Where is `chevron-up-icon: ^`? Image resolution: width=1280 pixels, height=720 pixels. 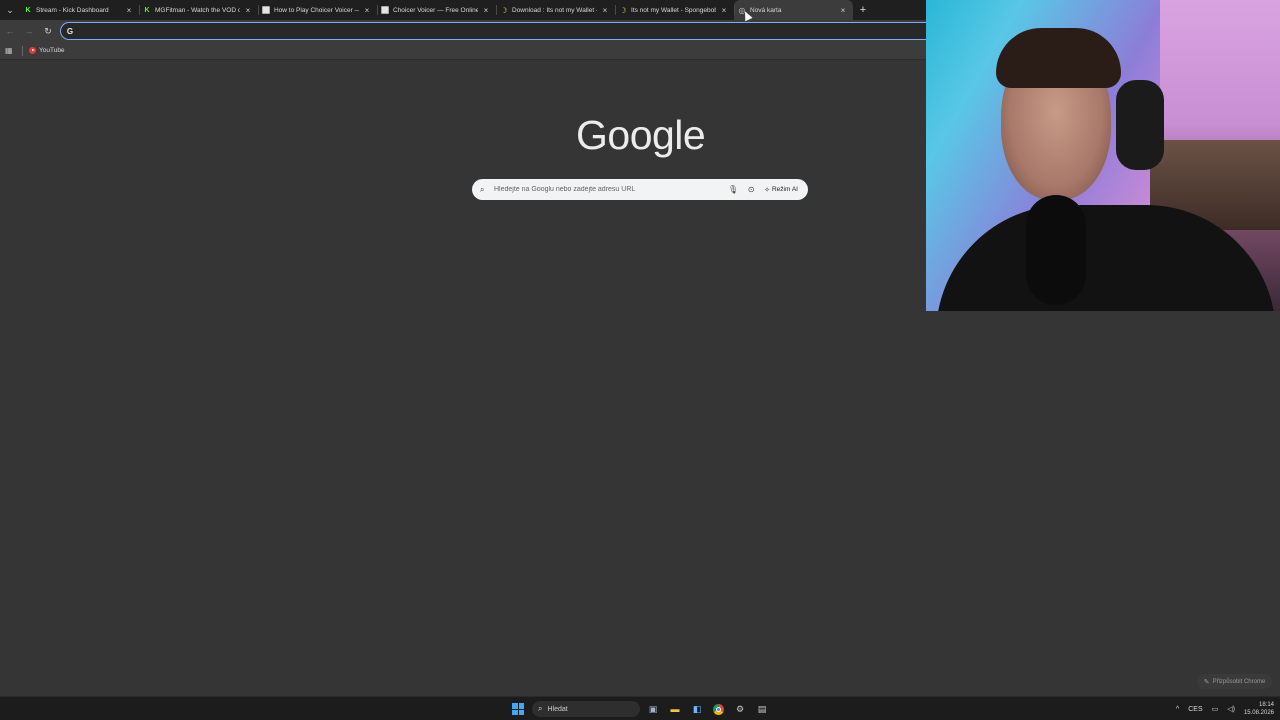
chevron-up-icon: ^ is located at coordinates (1177, 709).